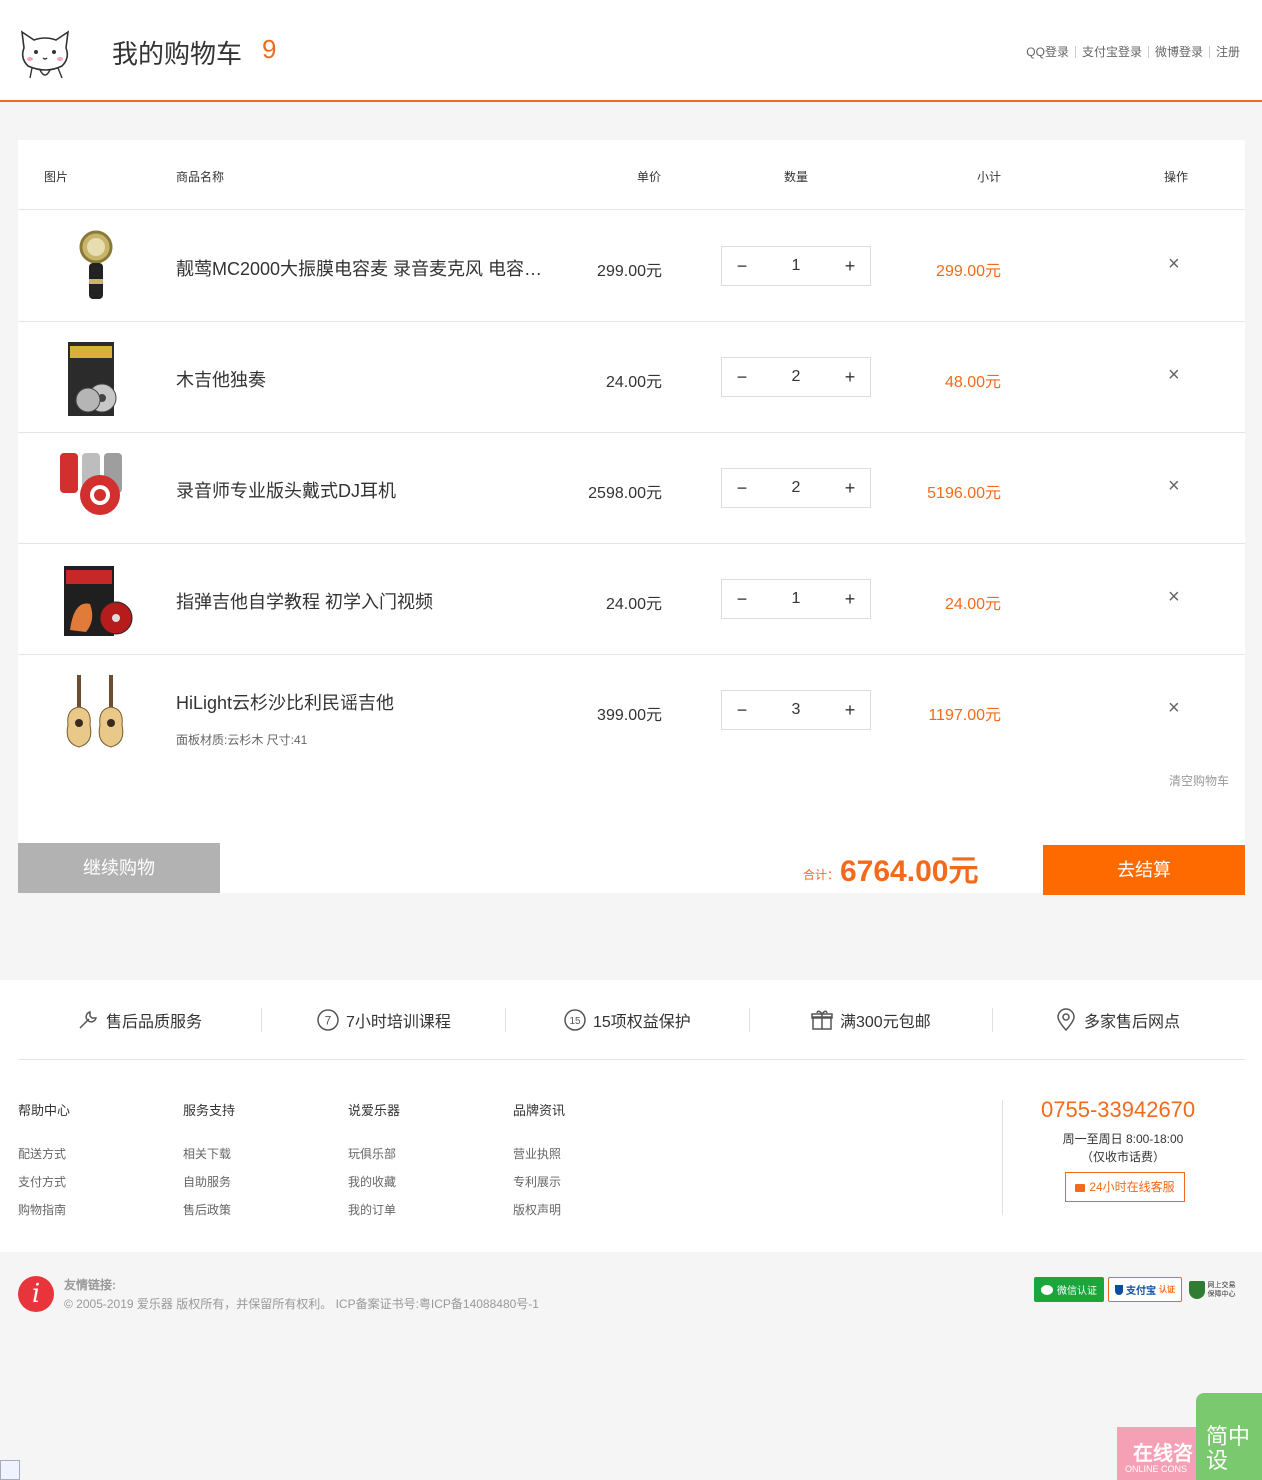  I want to click on cat-logo-icon, so click(45, 55).